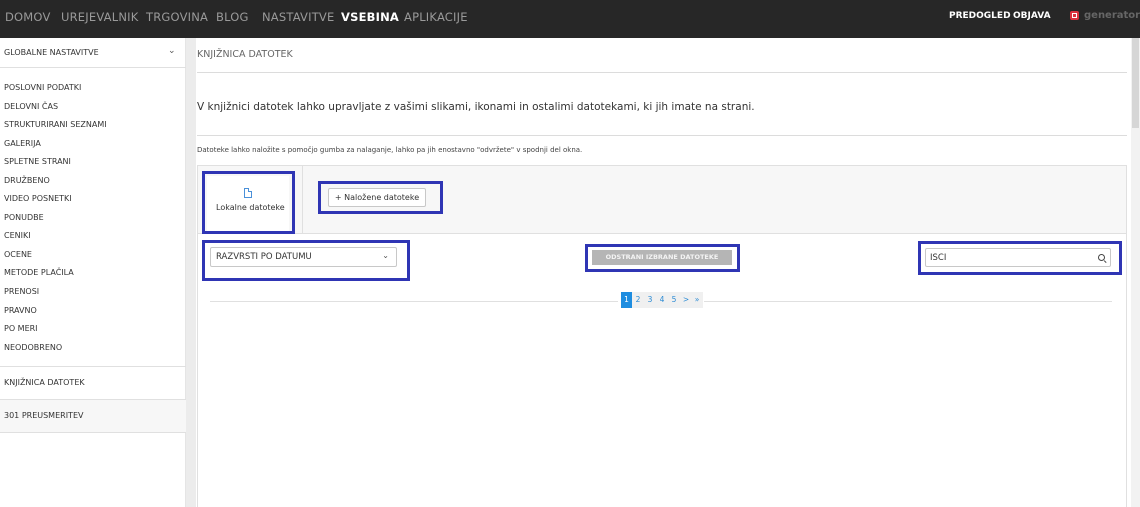 This screenshot has width=1140, height=507. I want to click on brand-label: generator, so click(1112, 15).